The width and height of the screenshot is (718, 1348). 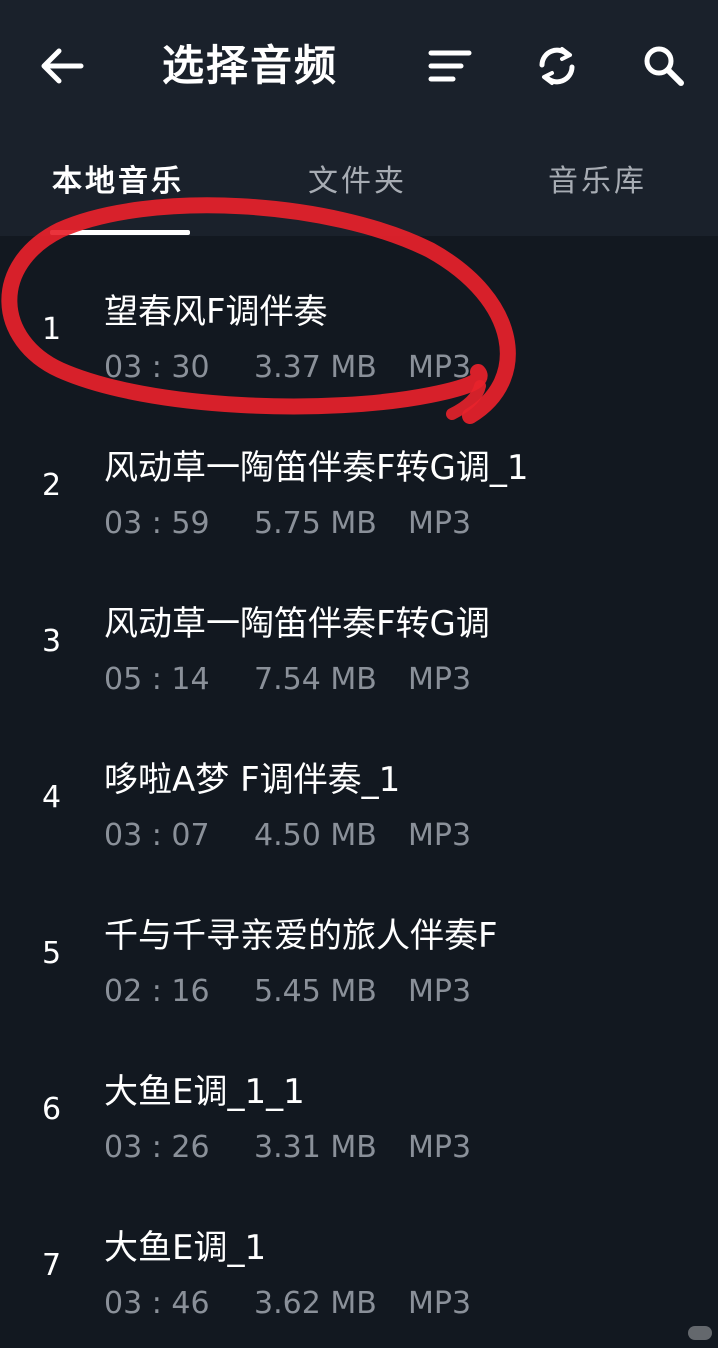 I want to click on watermark-badge, so click(x=700, y=1333).